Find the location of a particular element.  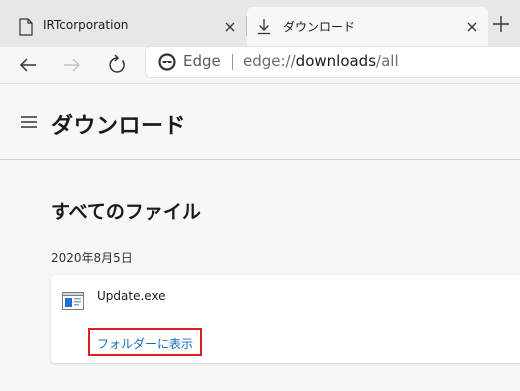

back-arrow-icon is located at coordinates (28, 65).